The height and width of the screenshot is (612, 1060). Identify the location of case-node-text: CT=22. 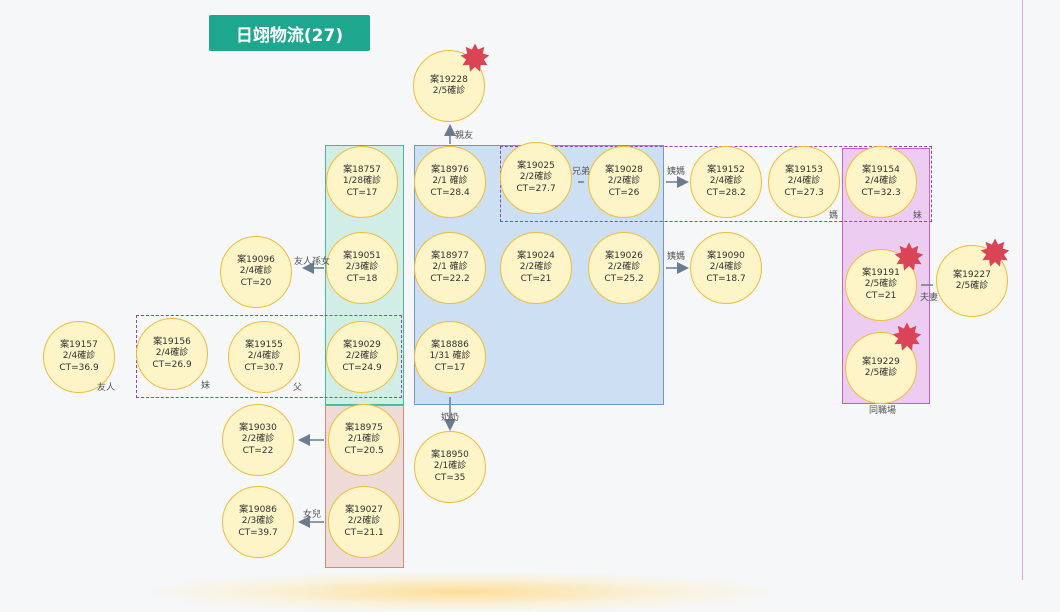
(258, 450).